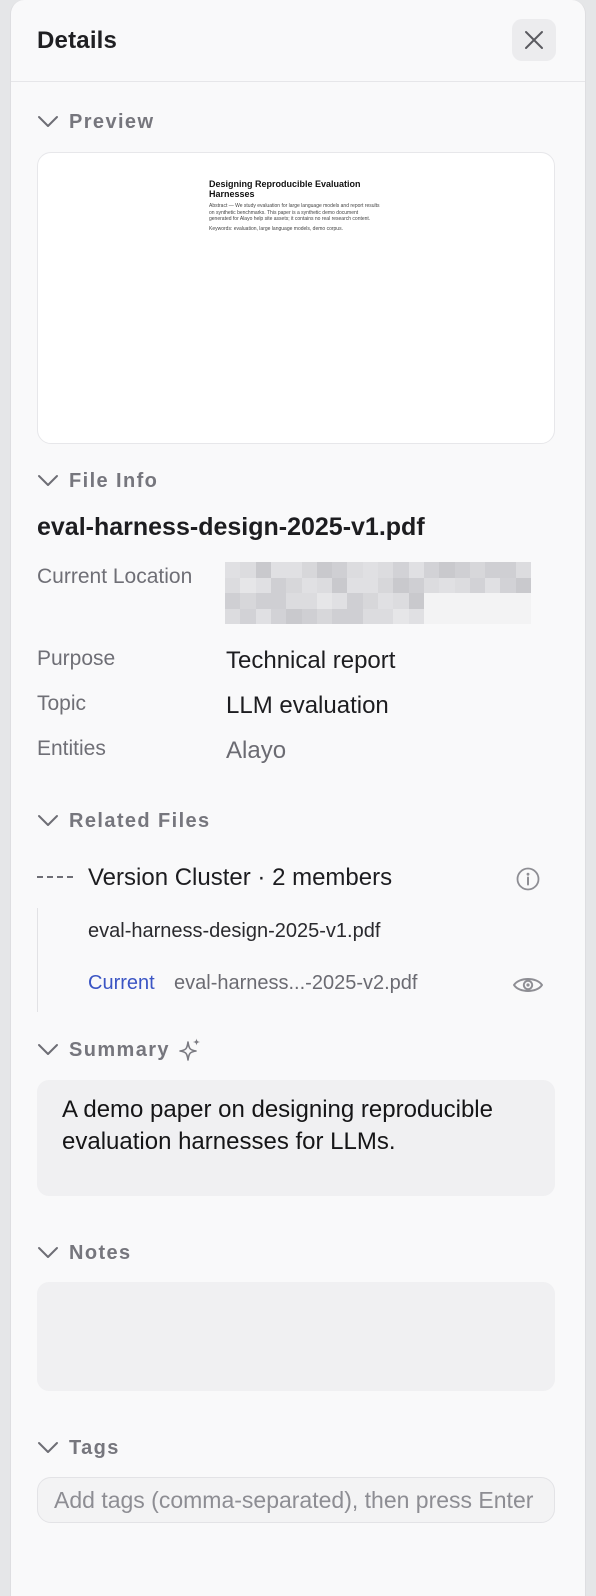 This screenshot has height=1596, width=596. What do you see at coordinates (234, 931) in the screenshot?
I see `related-file-item: eval-harness-design-2025-v1.pdf` at bounding box center [234, 931].